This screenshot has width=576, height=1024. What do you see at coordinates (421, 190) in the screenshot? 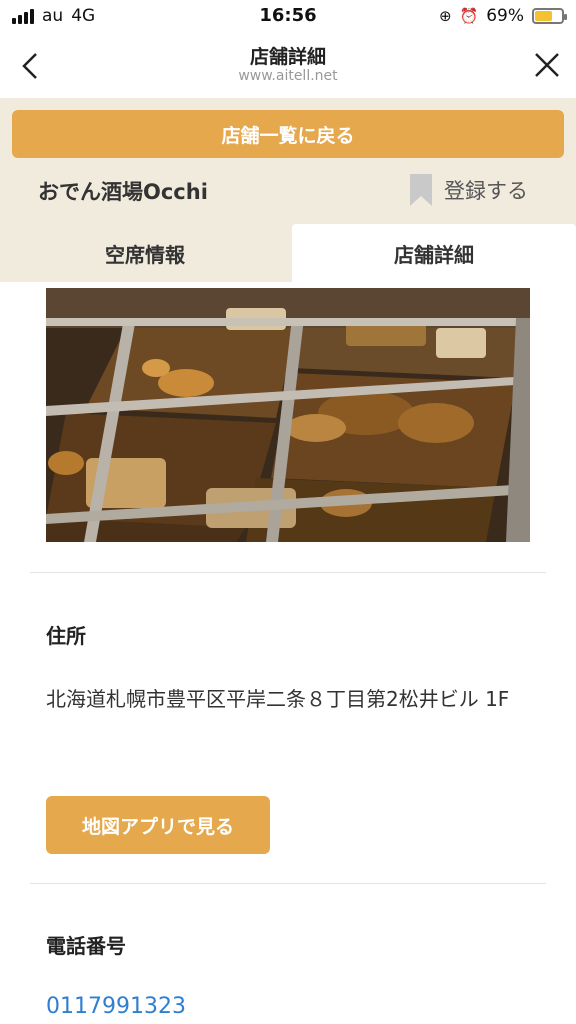
I see `bookmark-icon` at bounding box center [421, 190].